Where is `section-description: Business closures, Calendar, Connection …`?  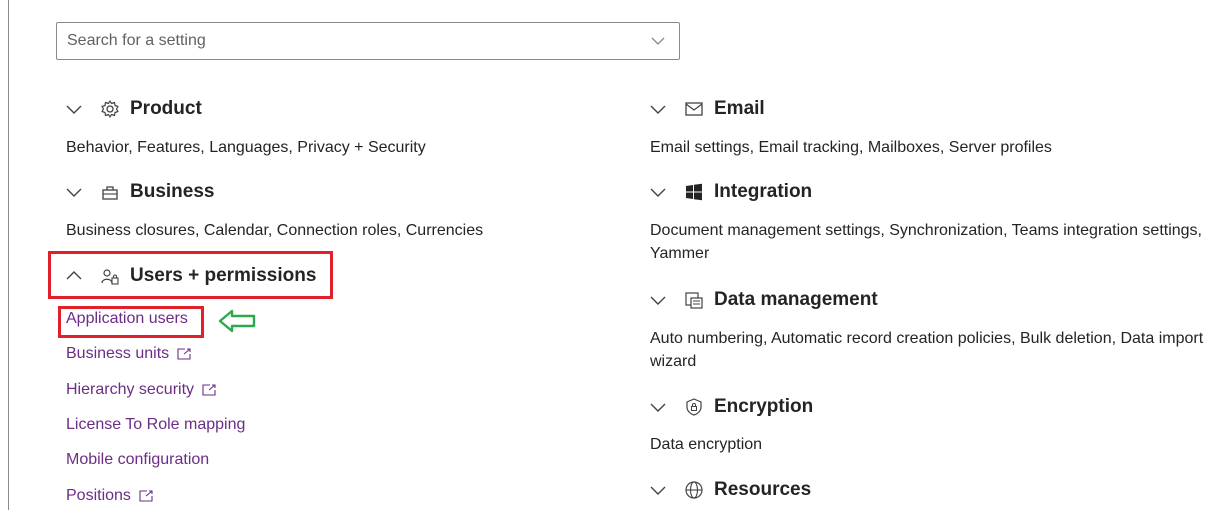 section-description: Business closures, Calendar, Connection … is located at coordinates (275, 230).